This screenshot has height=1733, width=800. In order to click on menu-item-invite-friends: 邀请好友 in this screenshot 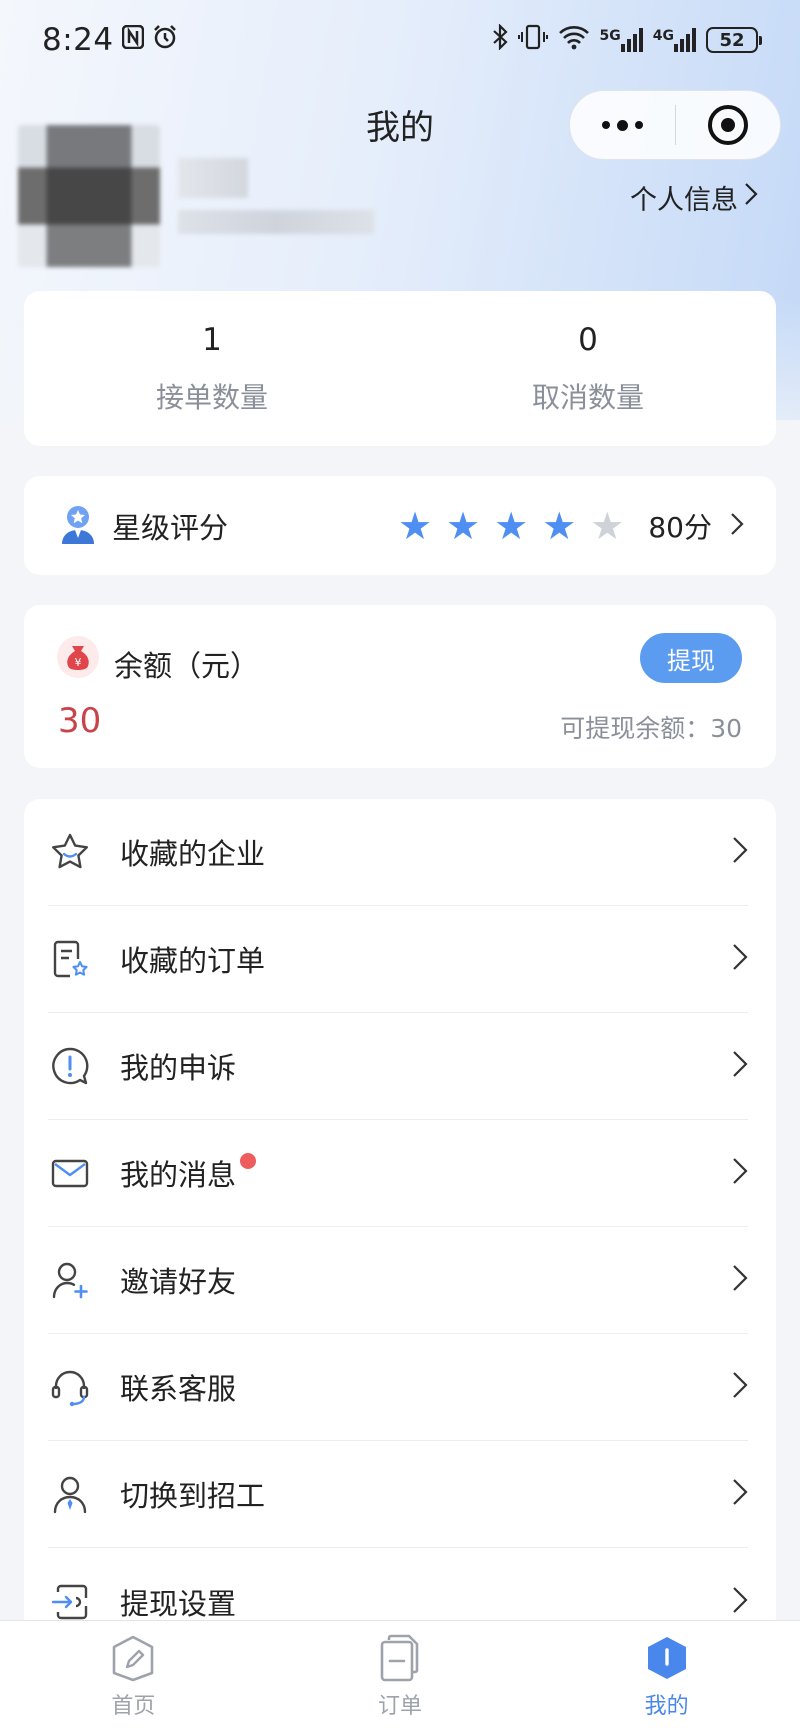, I will do `click(398, 1280)`.